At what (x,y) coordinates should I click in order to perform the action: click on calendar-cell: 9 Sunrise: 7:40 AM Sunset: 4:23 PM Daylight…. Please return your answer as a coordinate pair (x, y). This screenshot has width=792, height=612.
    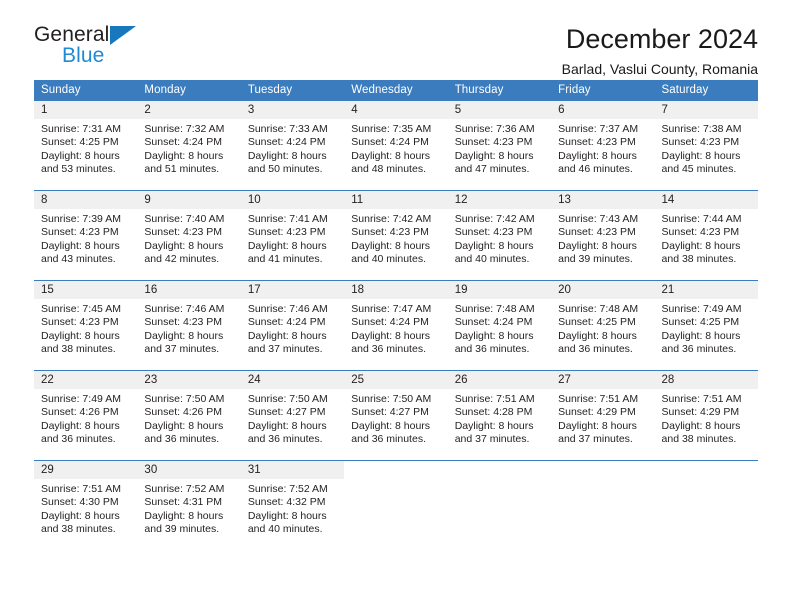
    Looking at the image, I should click on (189, 235).